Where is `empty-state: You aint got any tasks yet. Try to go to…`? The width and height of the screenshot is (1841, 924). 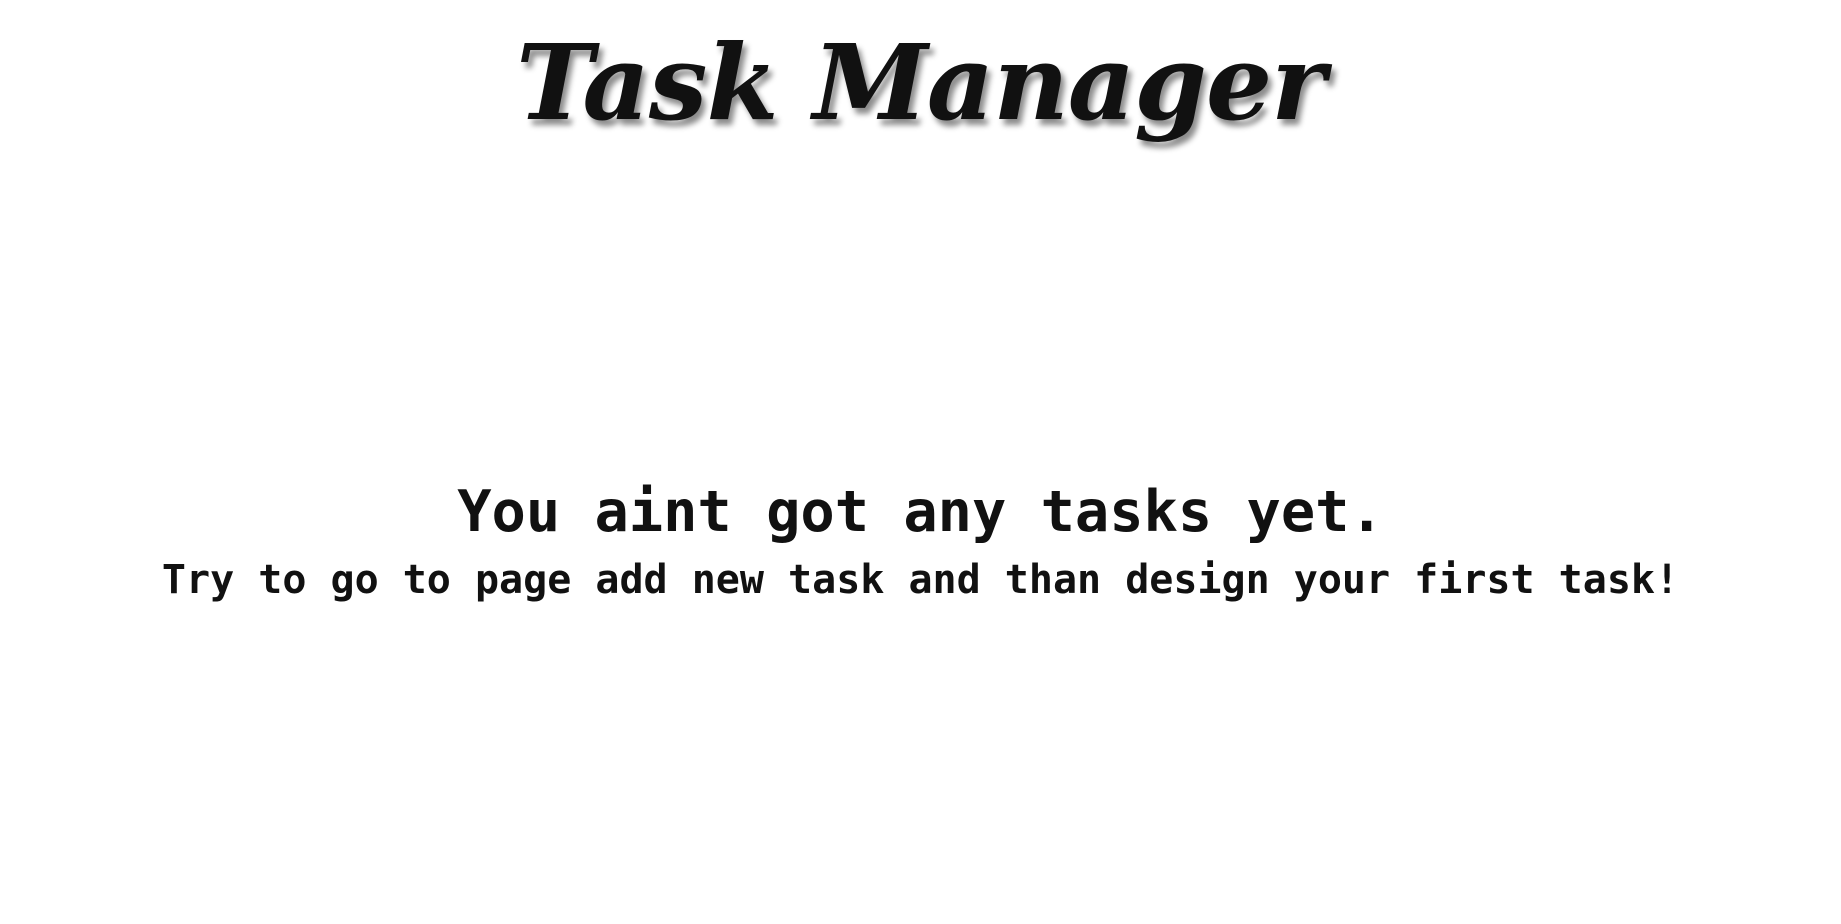
empty-state: You aint got any tasks yet. Try to go to… is located at coordinates (920, 540).